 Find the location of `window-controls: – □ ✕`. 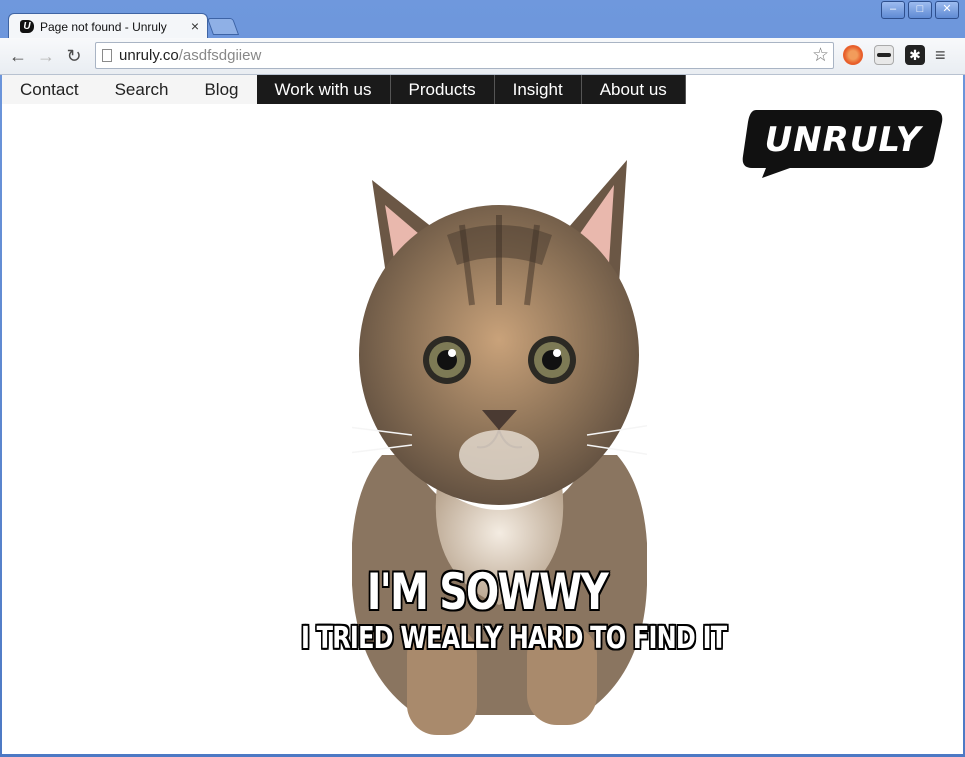

window-controls: – □ ✕ is located at coordinates (920, 10).